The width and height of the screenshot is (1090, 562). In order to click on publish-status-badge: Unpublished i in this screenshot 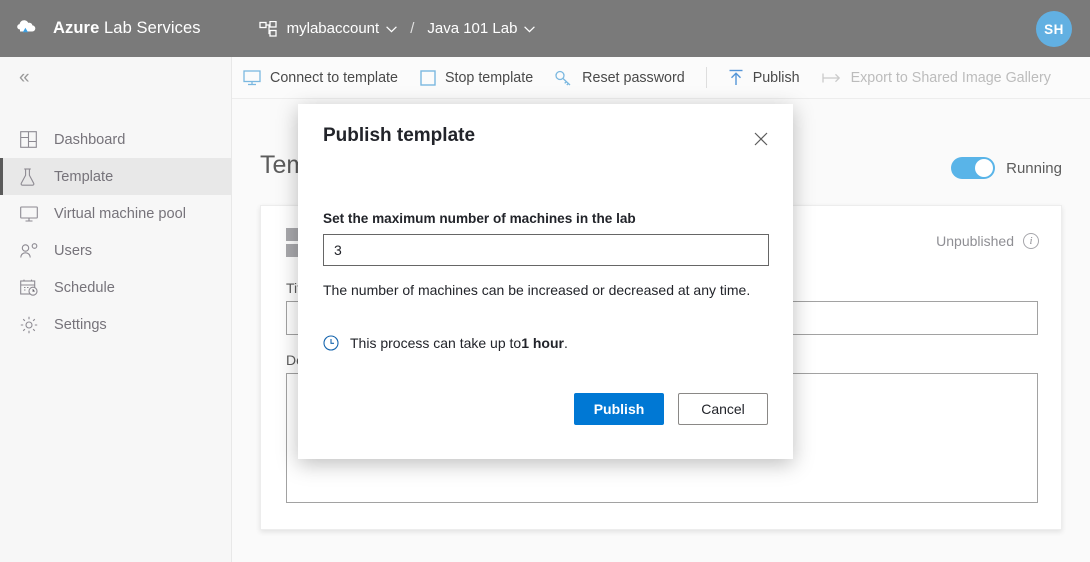, I will do `click(987, 241)`.